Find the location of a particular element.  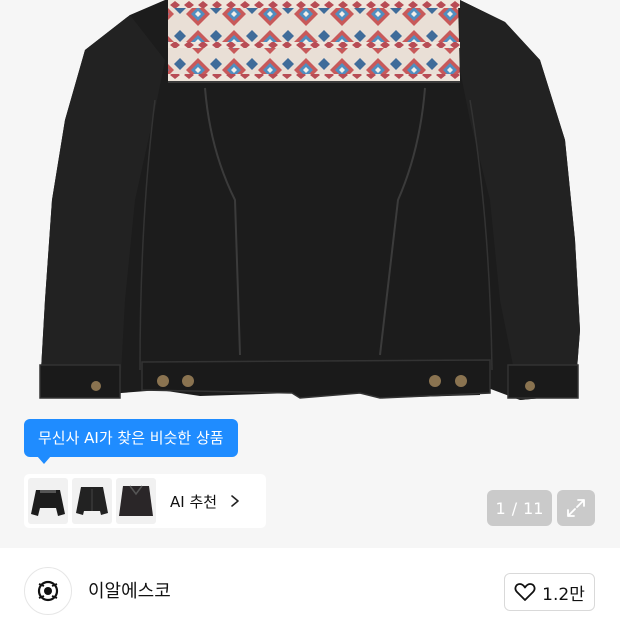

brand-name: 이알에스코 is located at coordinates (129, 590).